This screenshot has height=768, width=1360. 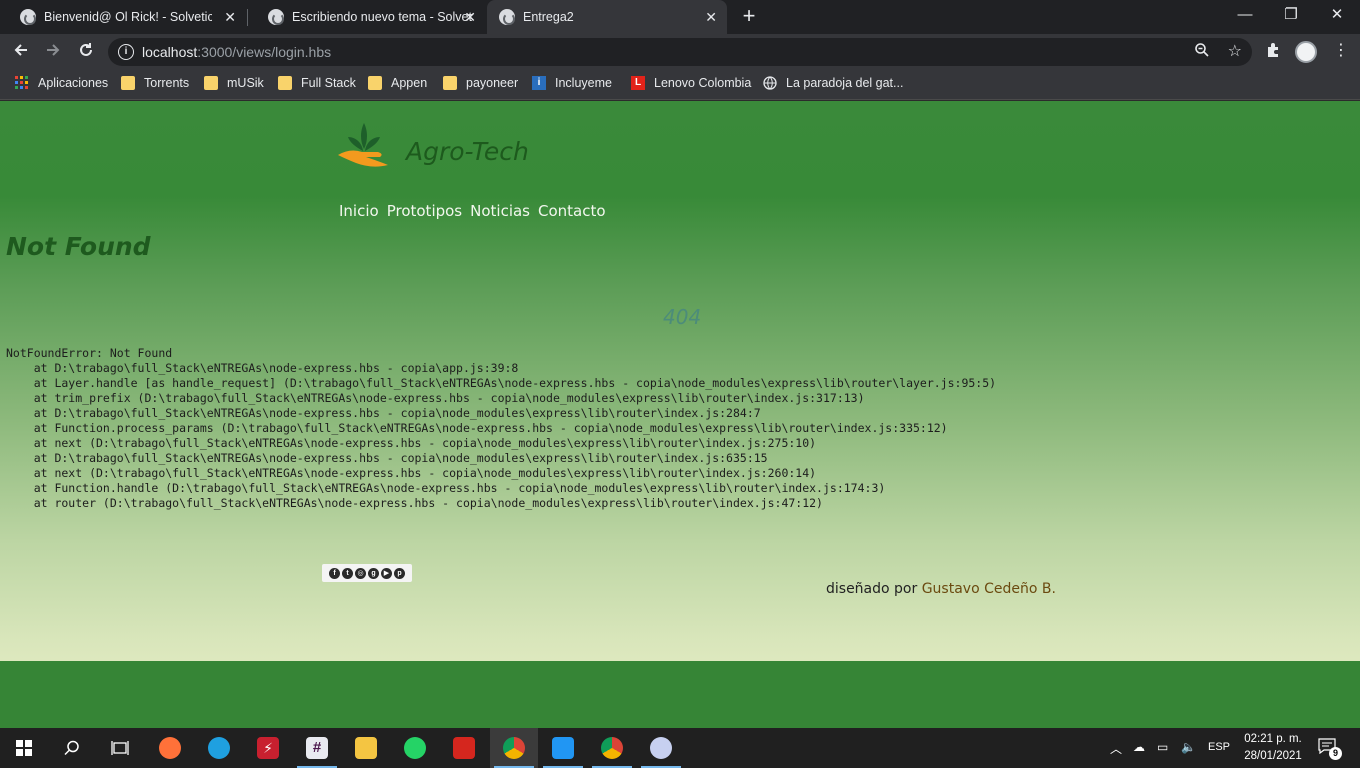 What do you see at coordinates (1306, 52) in the screenshot?
I see `profile-avatar` at bounding box center [1306, 52].